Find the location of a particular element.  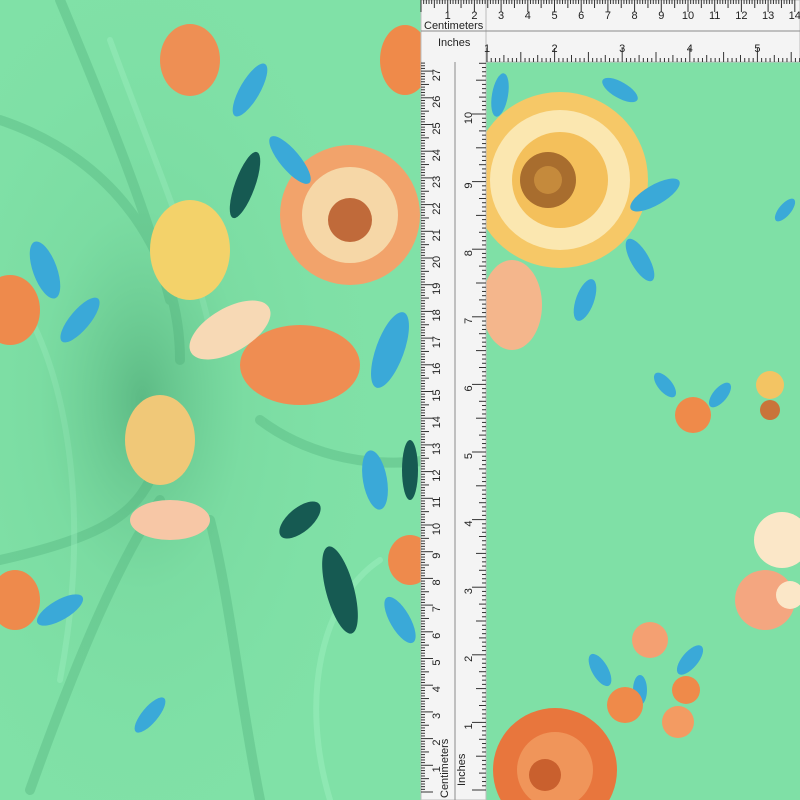

cm-tick-label: 27 is located at coordinates (437, 75).